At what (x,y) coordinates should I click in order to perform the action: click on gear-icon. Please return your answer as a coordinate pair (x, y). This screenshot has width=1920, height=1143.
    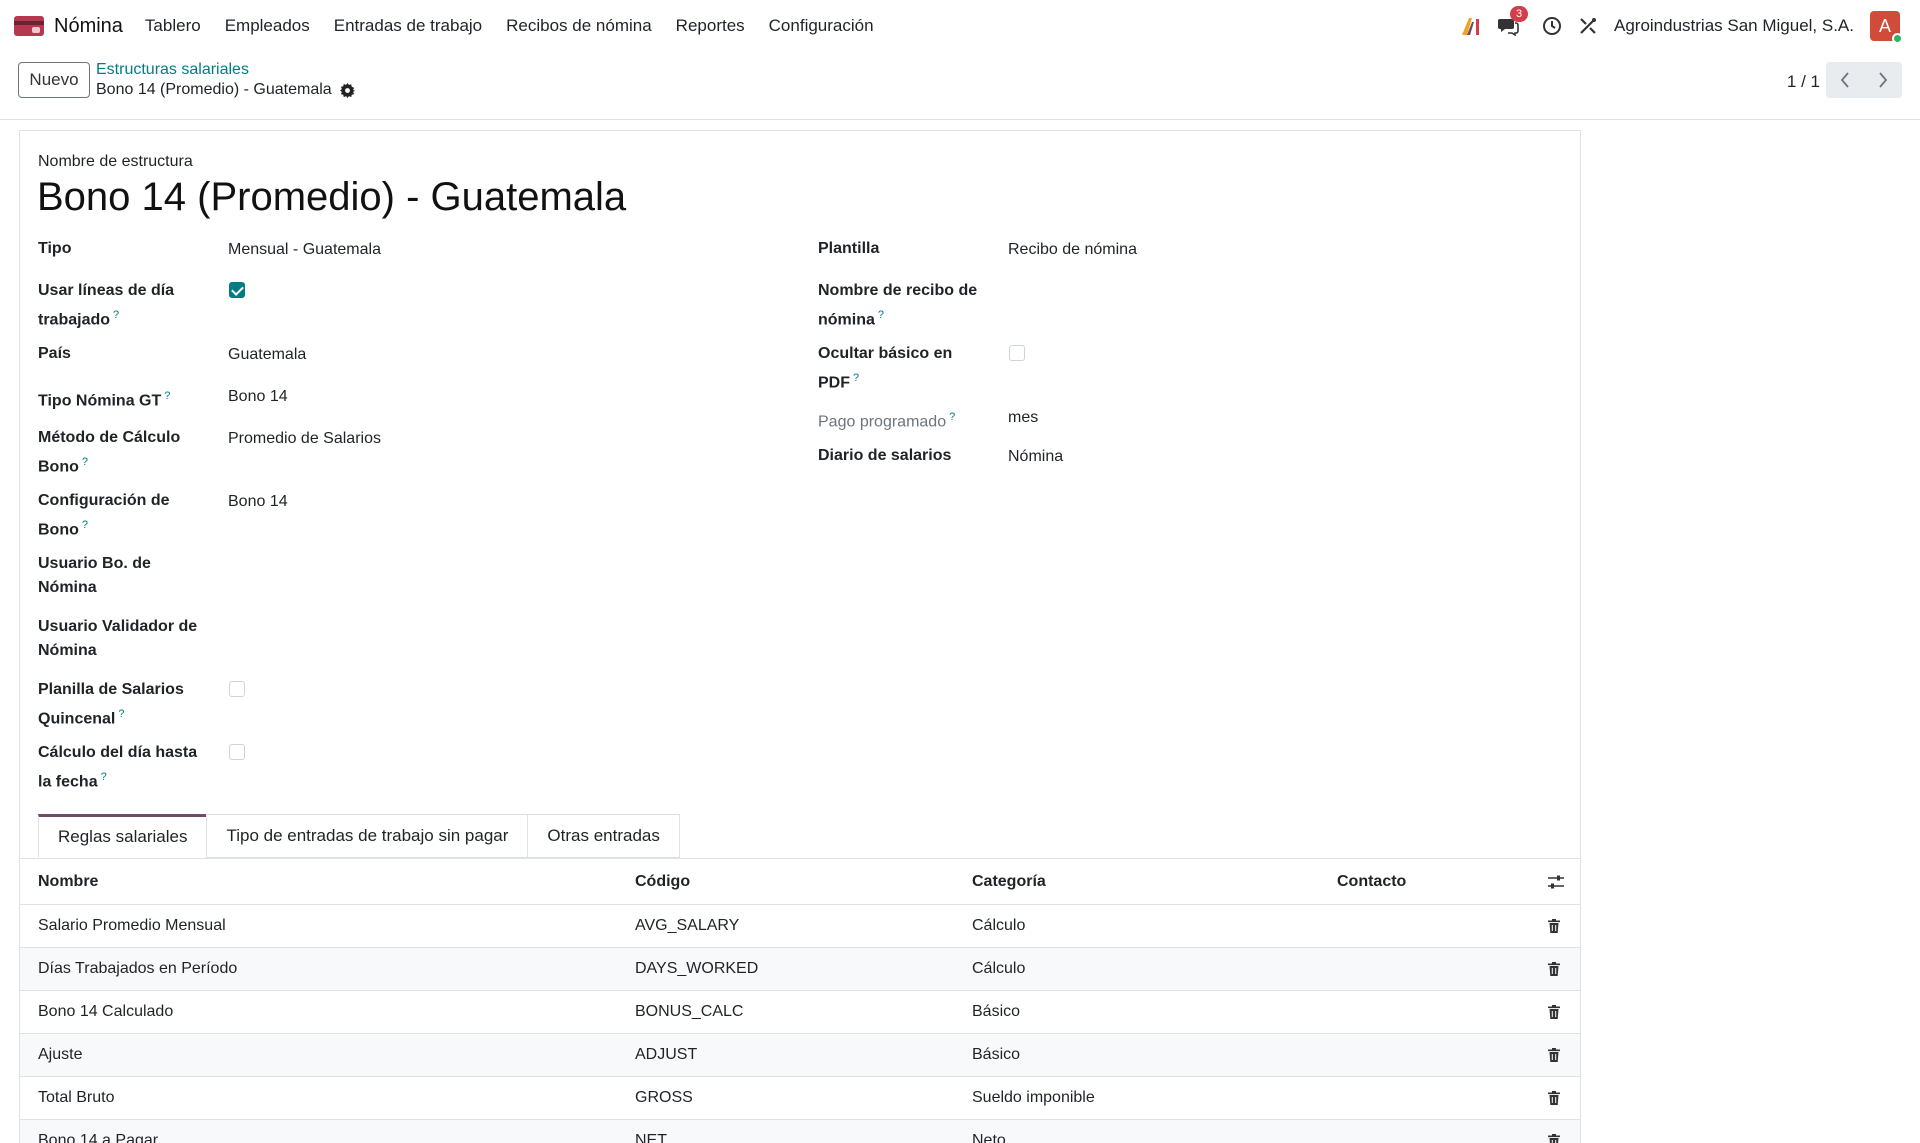
    Looking at the image, I should click on (347, 90).